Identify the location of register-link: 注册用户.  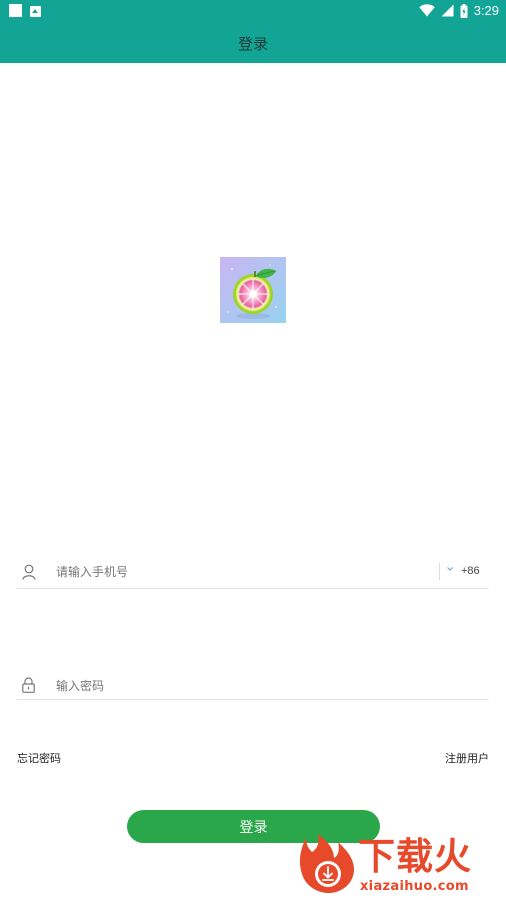
(467, 758).